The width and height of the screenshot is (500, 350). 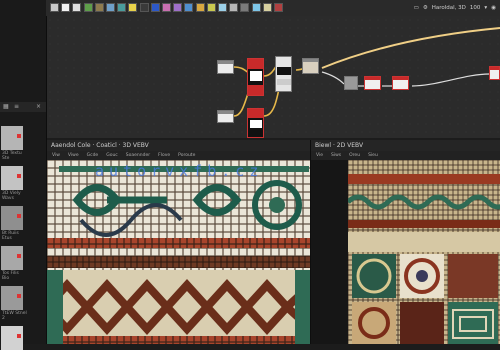 What do you see at coordinates (405, 155) in the screenshot?
I see `viewport-3d-menu: Vie Siws Oreu Sieu` at bounding box center [405, 155].